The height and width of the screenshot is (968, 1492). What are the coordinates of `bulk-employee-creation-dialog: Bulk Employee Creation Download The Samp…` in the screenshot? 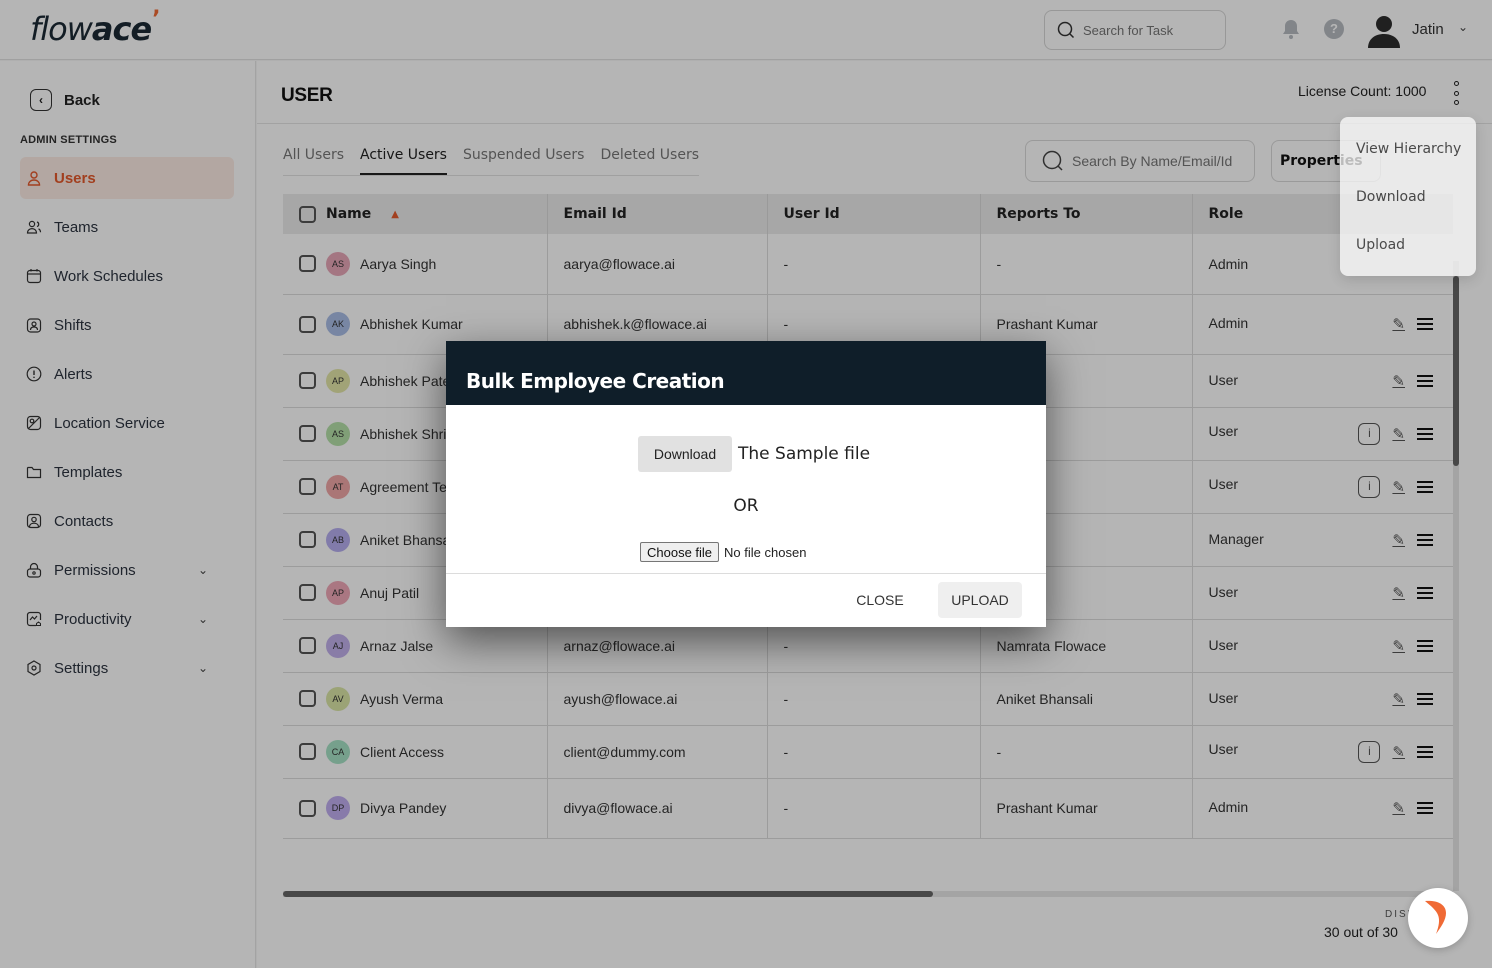 It's located at (746, 484).